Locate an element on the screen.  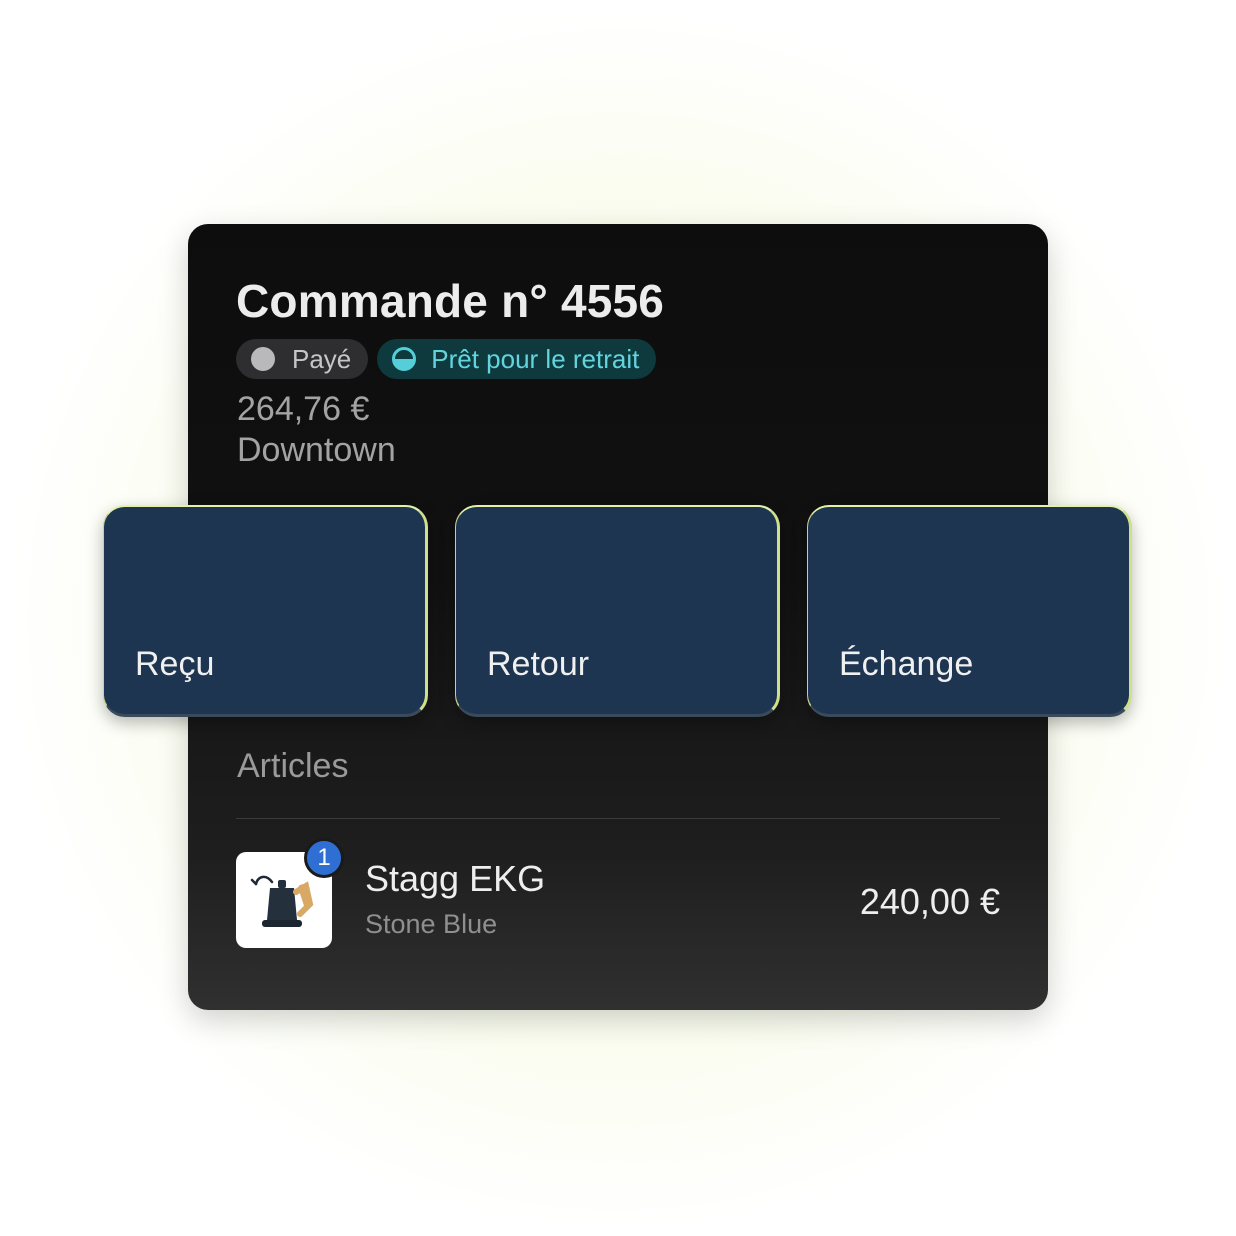
exchange-button: Échange is located at coordinates (969, 611).